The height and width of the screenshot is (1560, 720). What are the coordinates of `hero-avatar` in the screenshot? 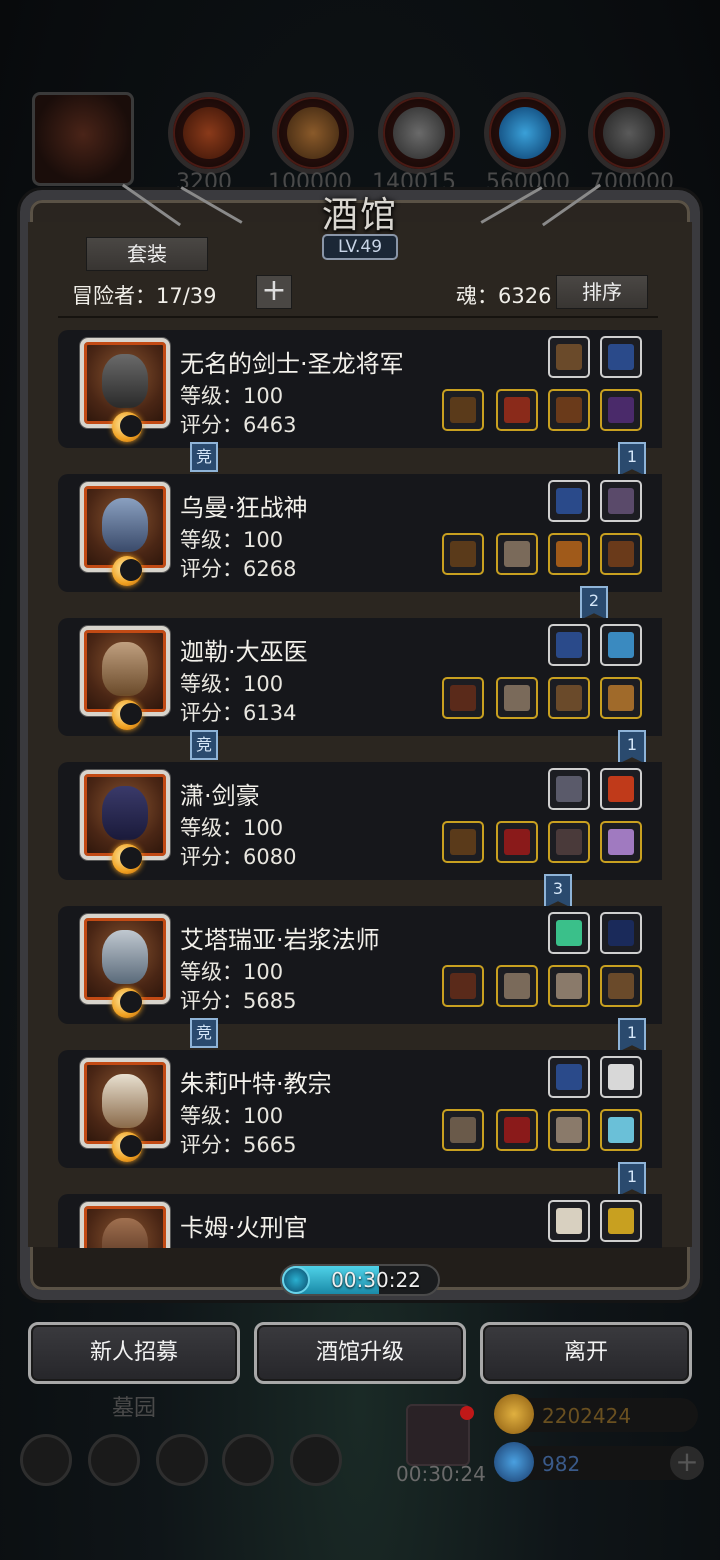 It's located at (125, 1225).